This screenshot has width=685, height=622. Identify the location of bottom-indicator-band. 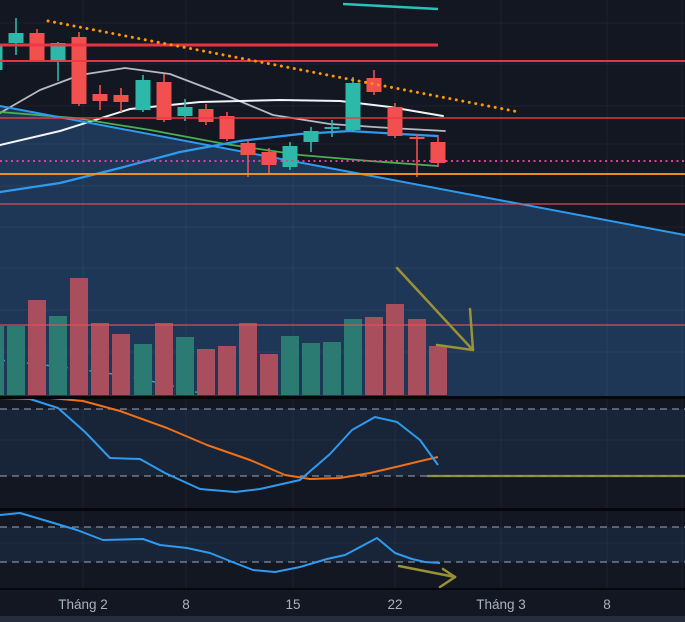
(342, 544).